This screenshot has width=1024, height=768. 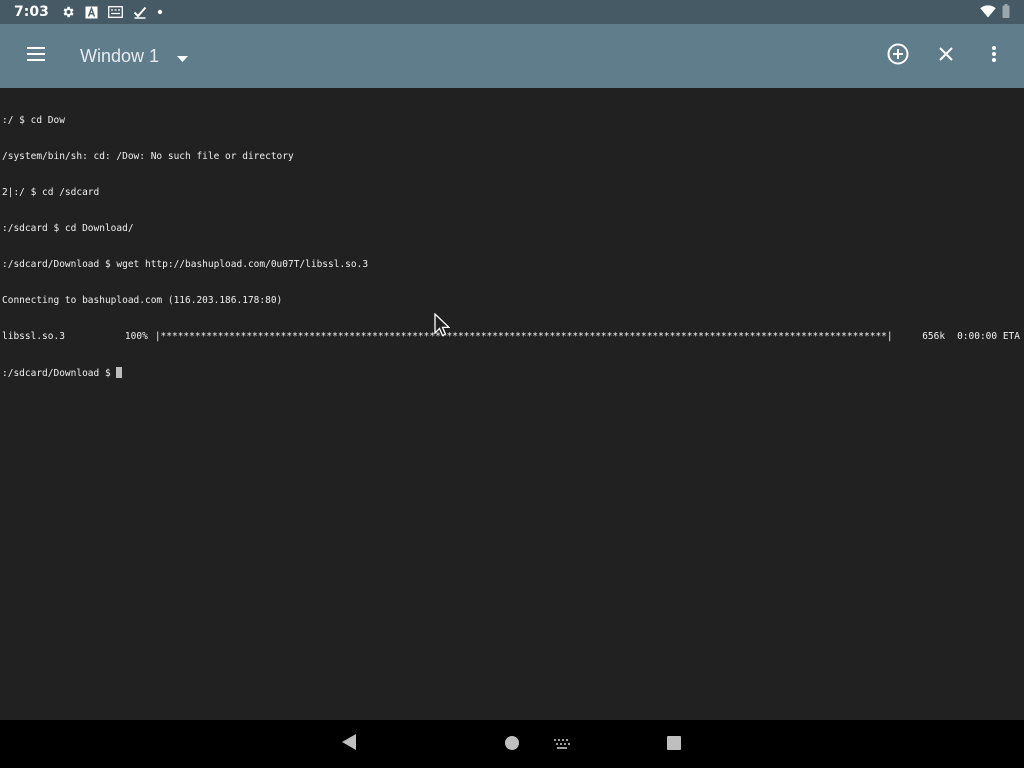 I want to click on dot-icon, so click(x=160, y=12).